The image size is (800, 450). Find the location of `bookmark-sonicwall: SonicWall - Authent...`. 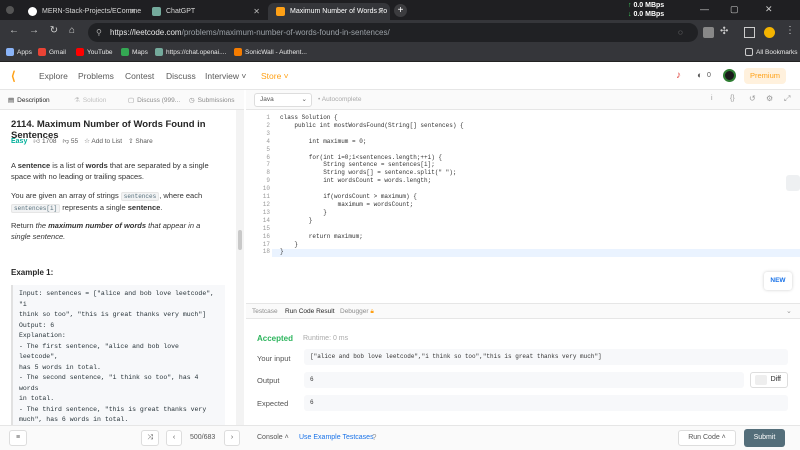

bookmark-sonicwall: SonicWall - Authent... is located at coordinates (270, 52).